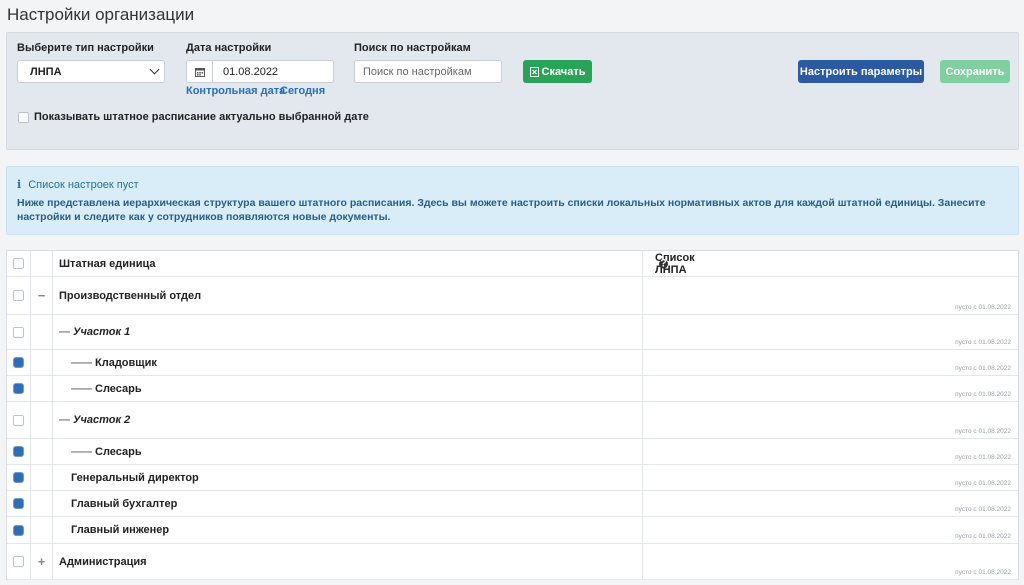 This screenshot has height=585, width=1024. I want to click on setting-date-value: 01.08.2022, so click(251, 72).